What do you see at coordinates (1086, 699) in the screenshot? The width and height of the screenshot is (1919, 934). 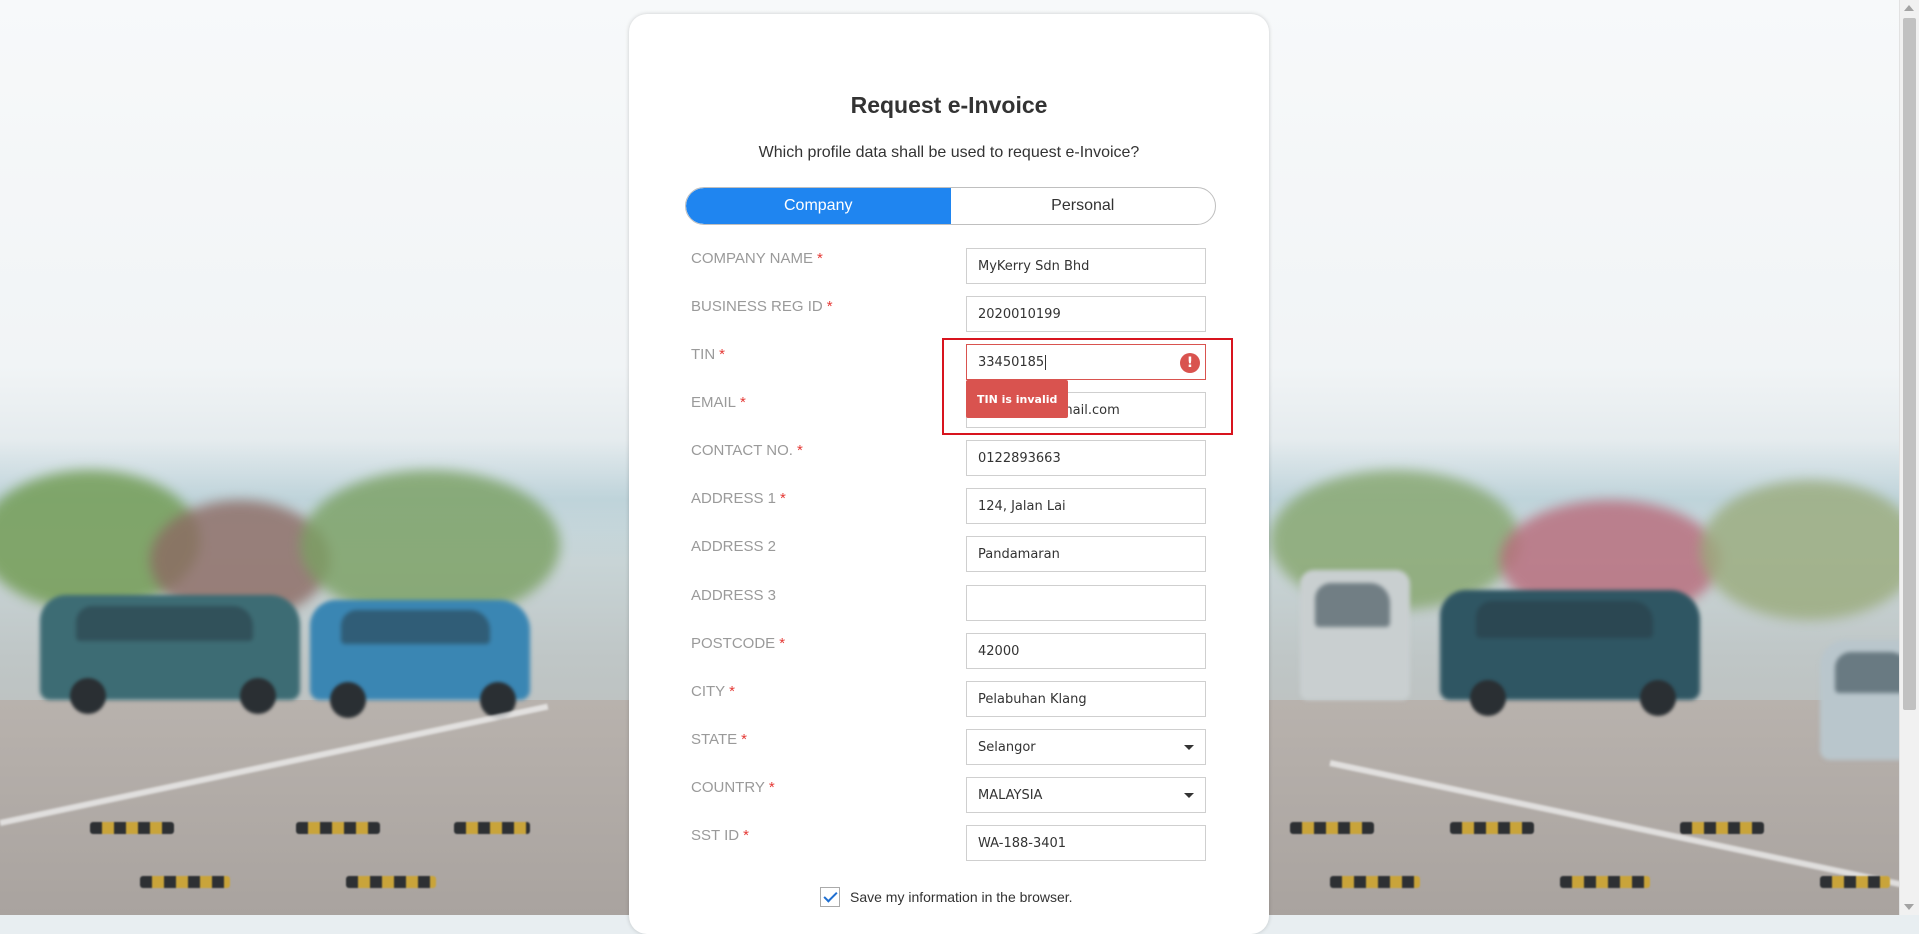 I see `city-input: Pelabuhan Klang` at bounding box center [1086, 699].